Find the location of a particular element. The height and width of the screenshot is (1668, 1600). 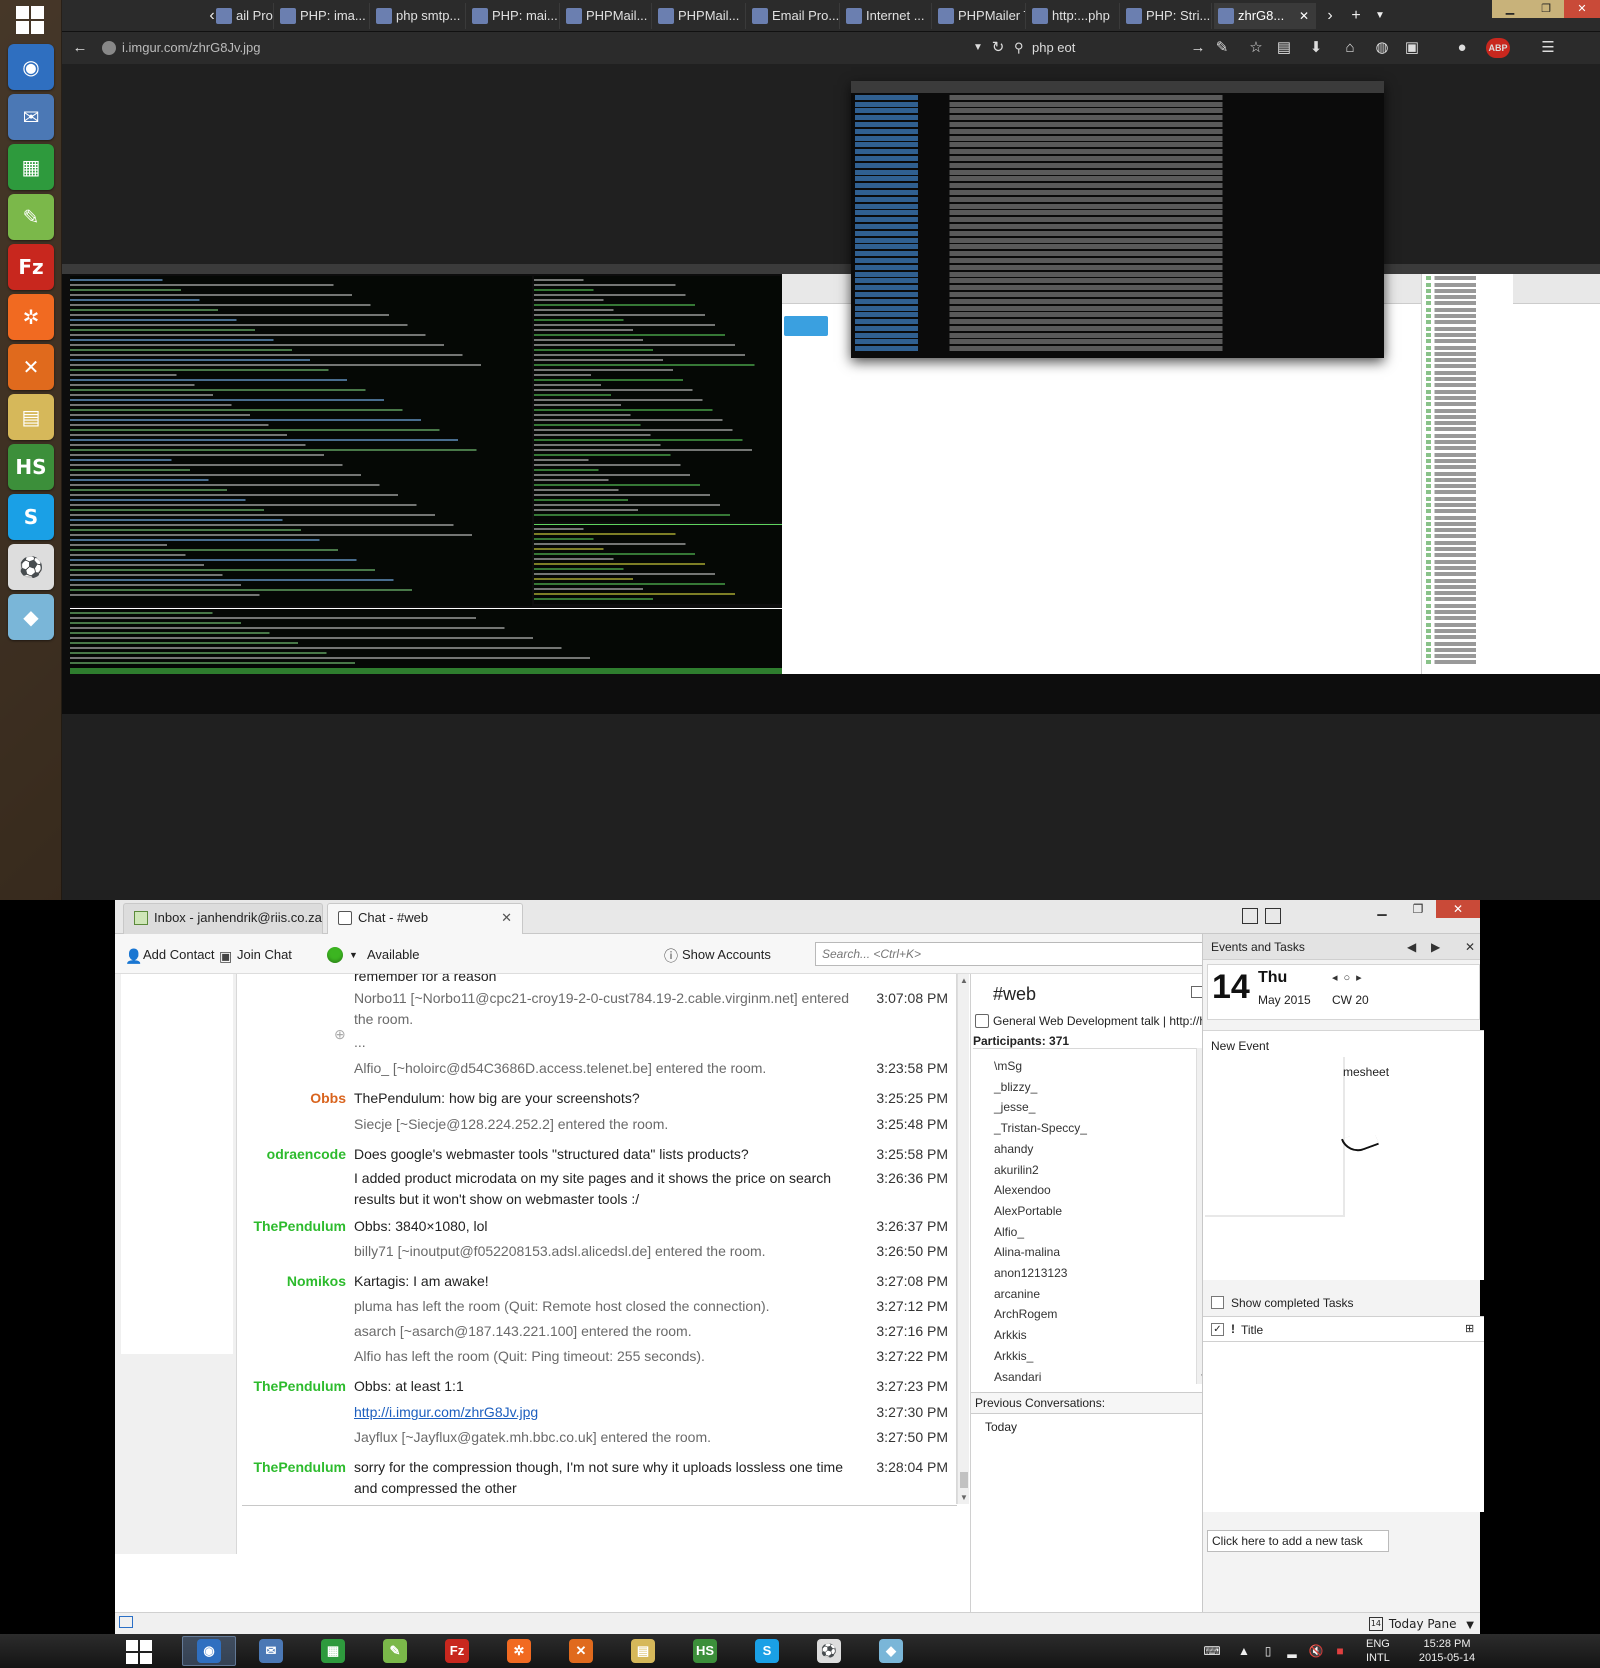

next-view-icon: ▶ is located at coordinates (1435, 947).